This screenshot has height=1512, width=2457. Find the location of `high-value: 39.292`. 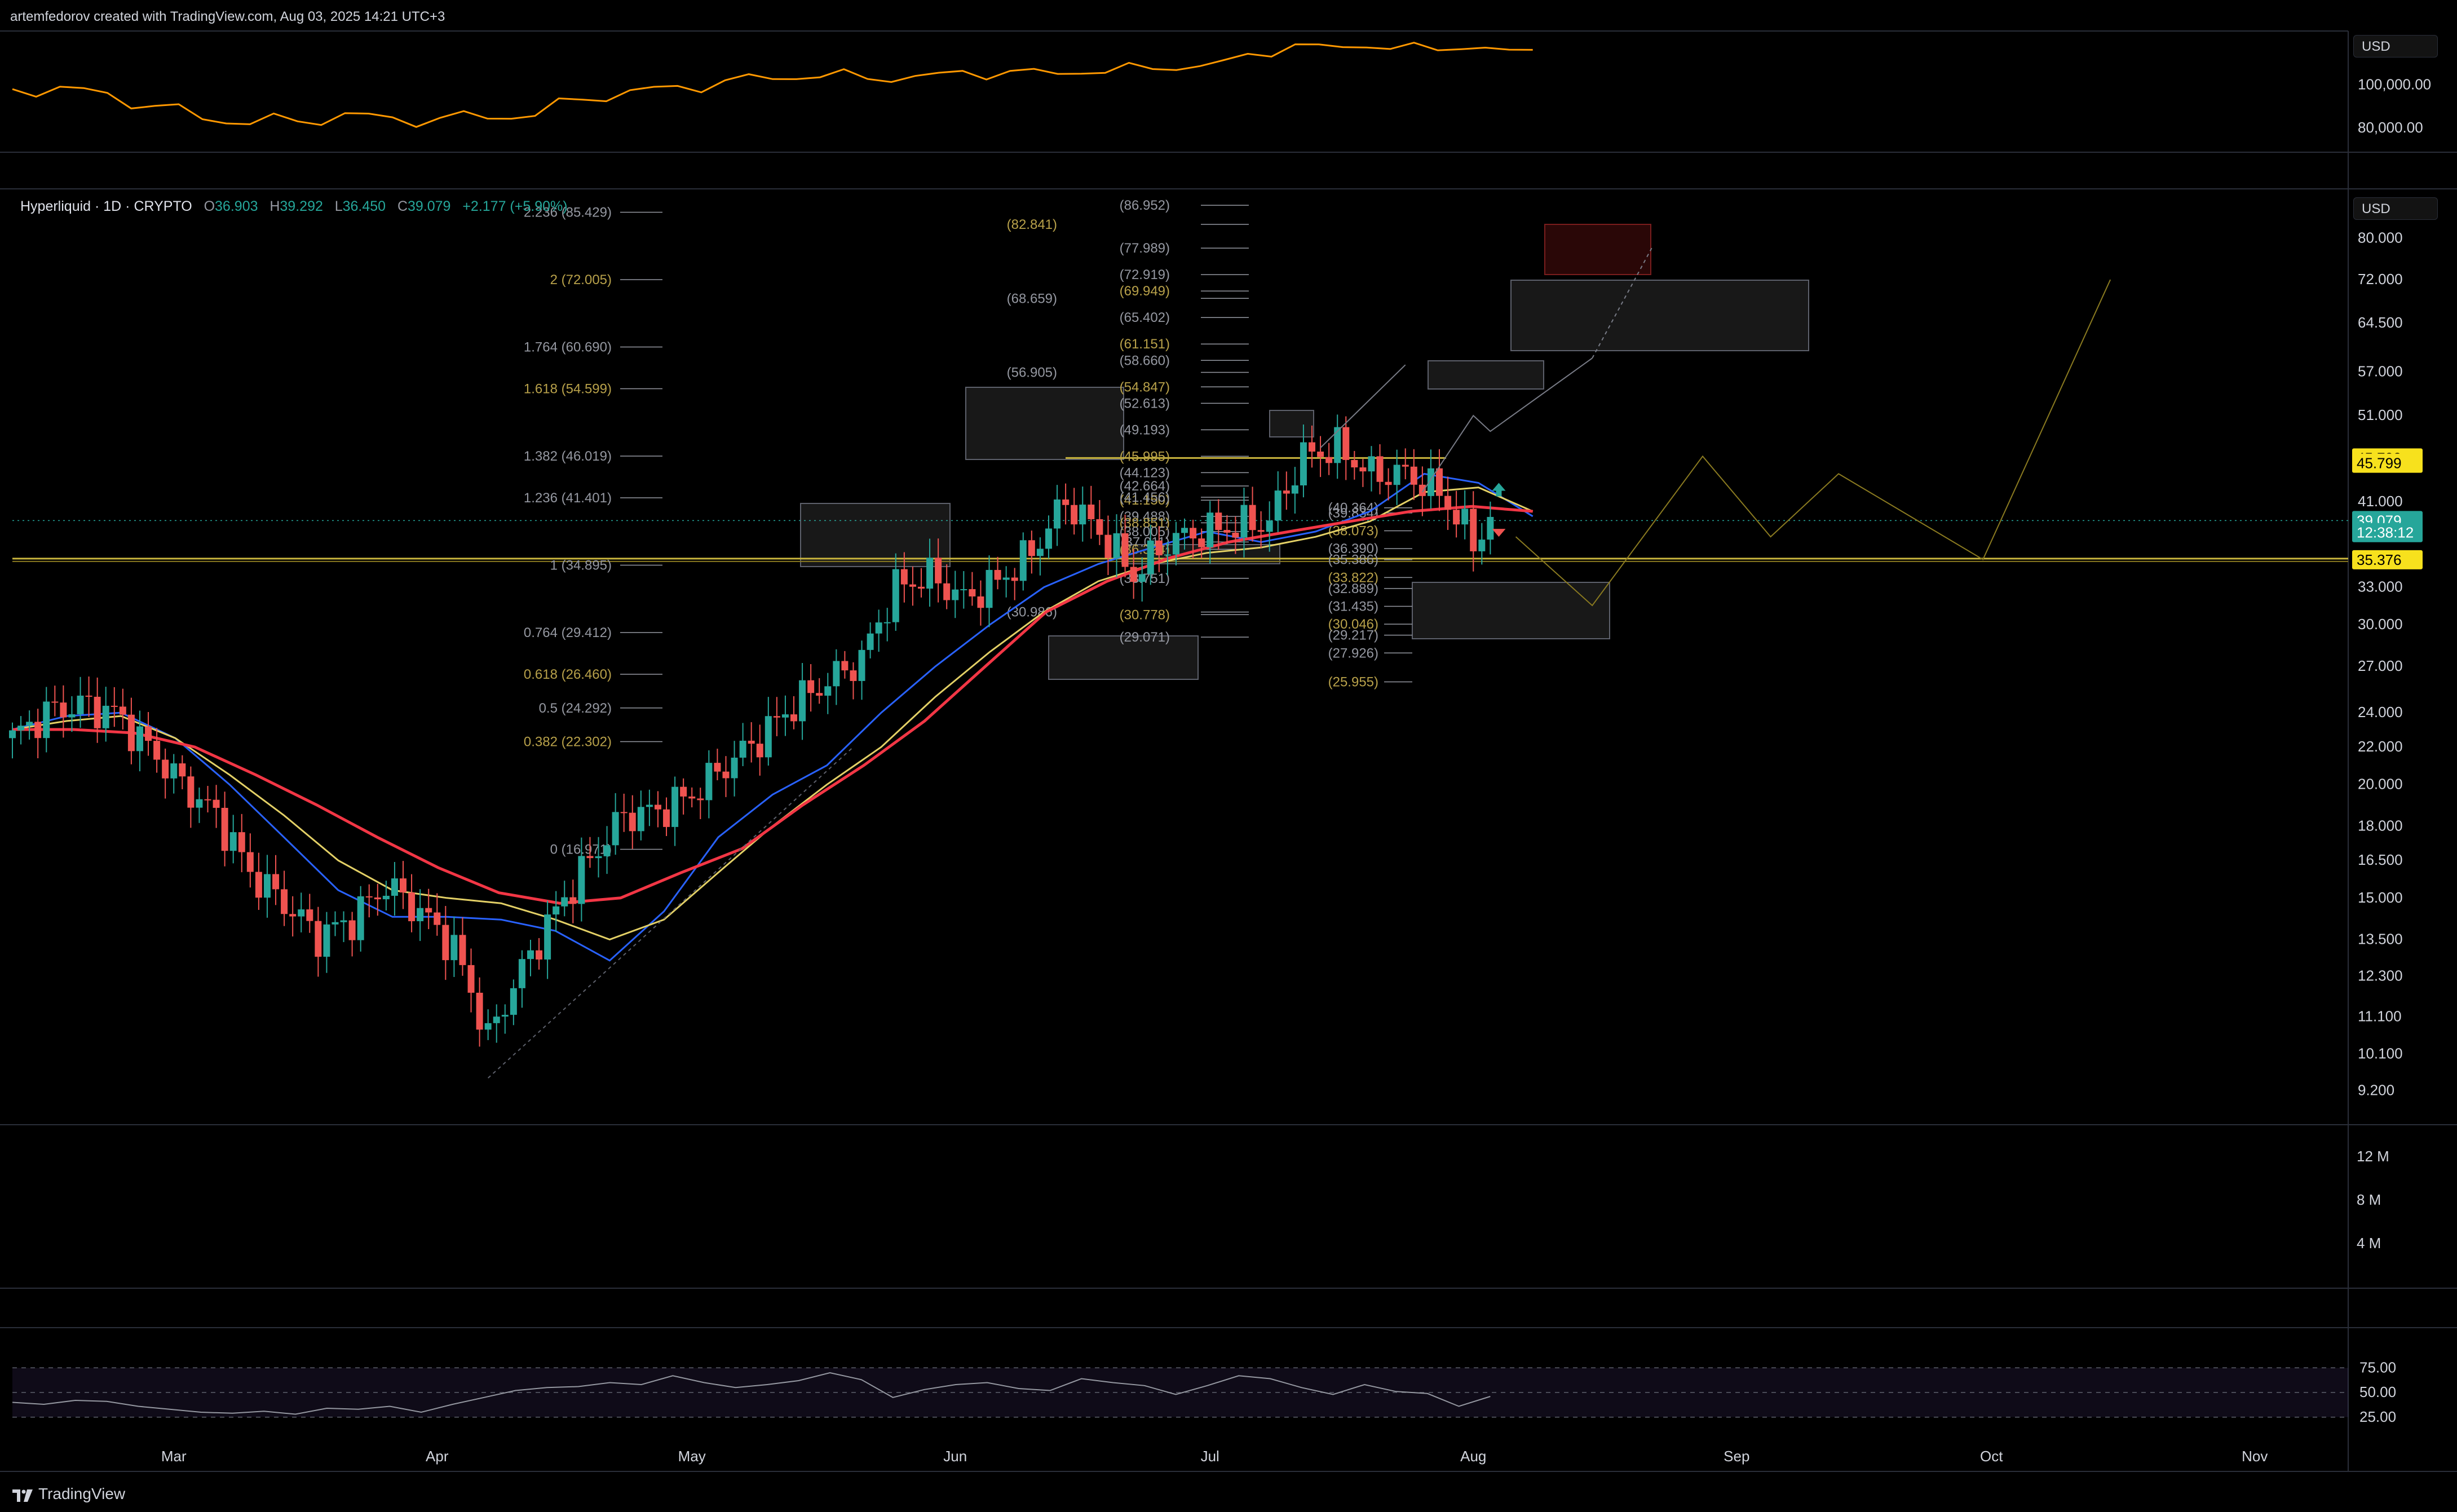

high-value: 39.292 is located at coordinates (301, 206).